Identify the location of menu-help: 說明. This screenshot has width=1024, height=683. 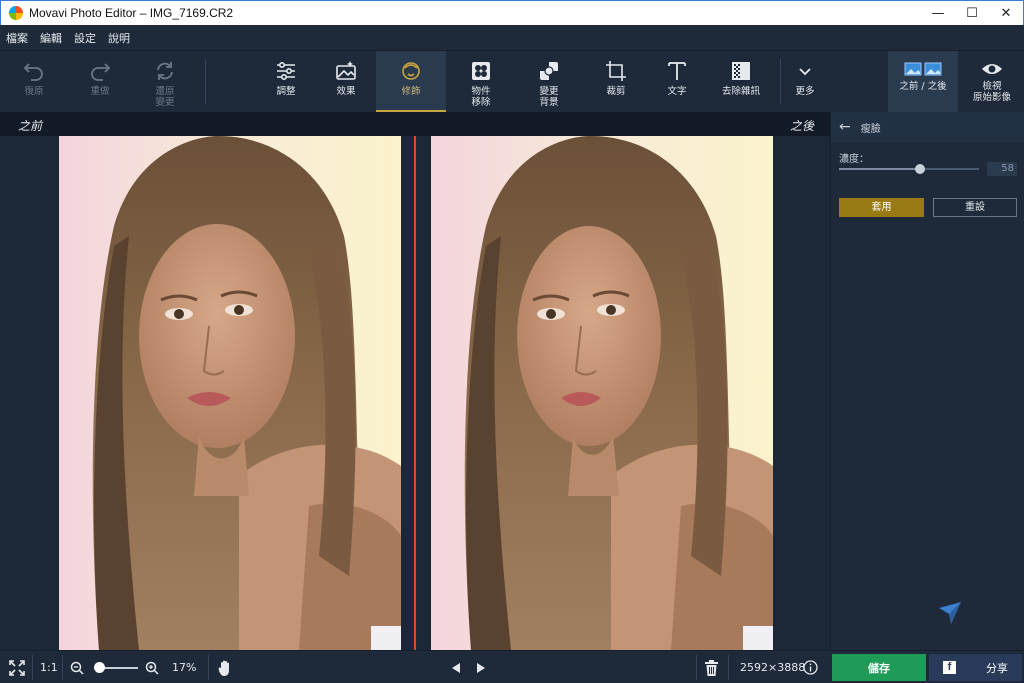
(119, 38).